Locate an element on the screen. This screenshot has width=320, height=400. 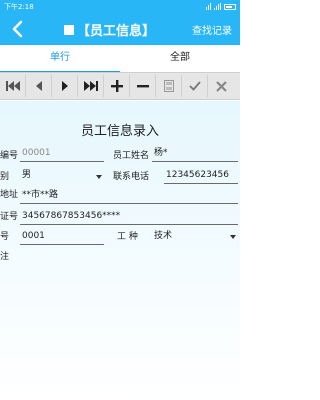
add-record-button is located at coordinates (117, 86).